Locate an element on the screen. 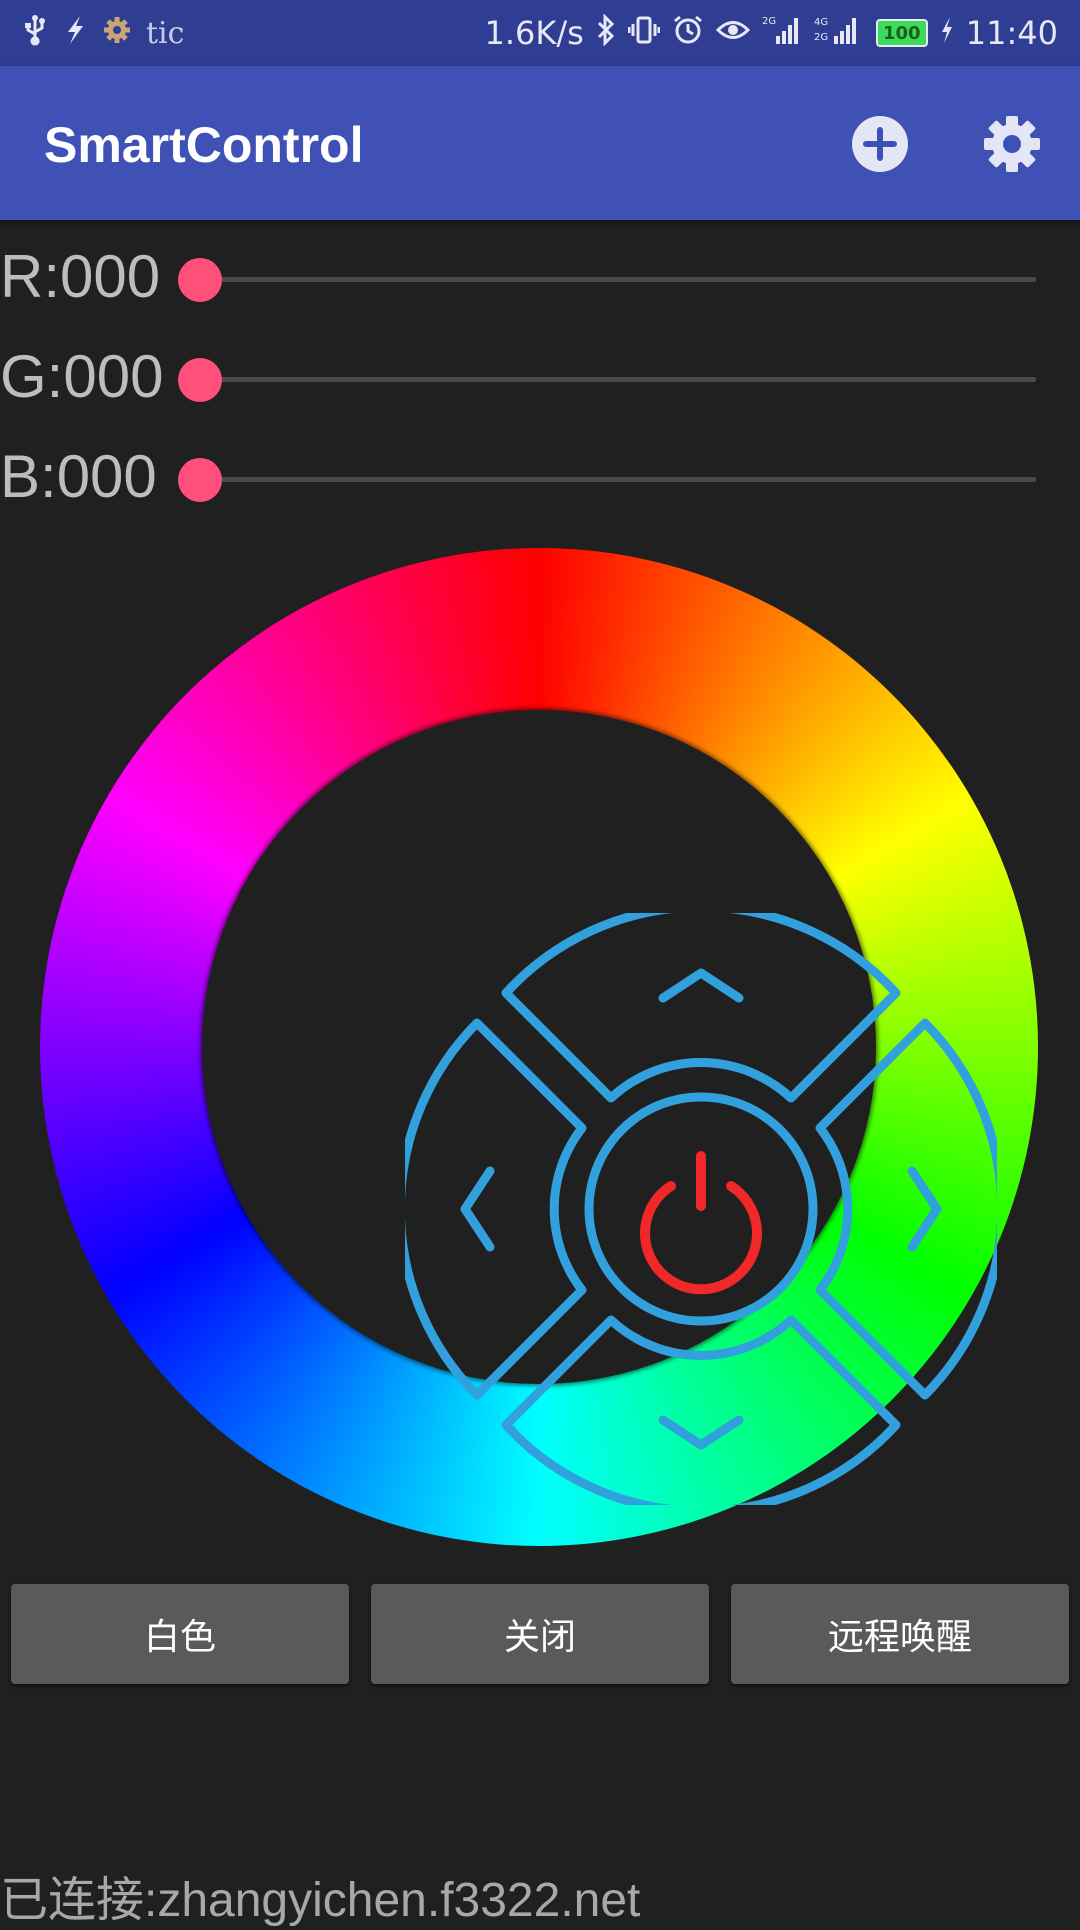  eye-icon is located at coordinates (732, 33).